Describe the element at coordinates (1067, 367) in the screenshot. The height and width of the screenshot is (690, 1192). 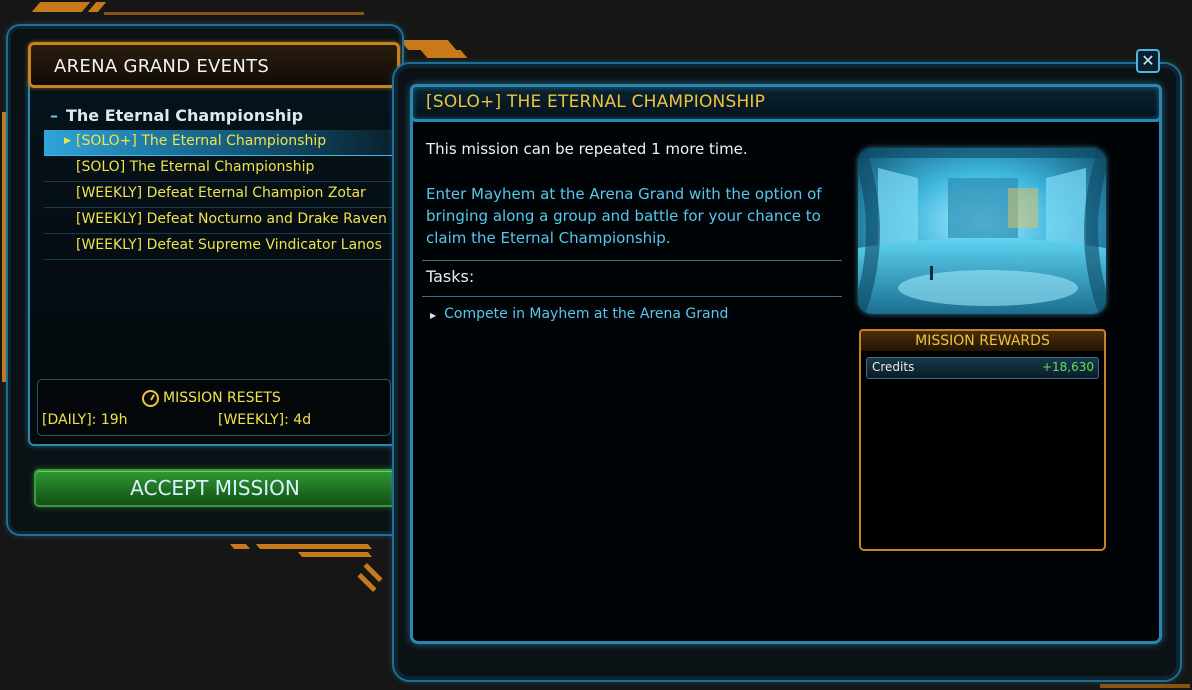
I see `reward-value: +18,630` at that location.